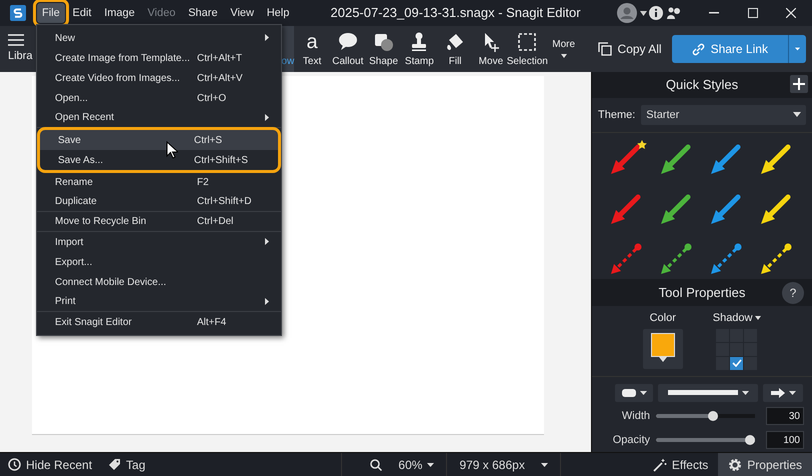 Image resolution: width=812 pixels, height=476 pixels. I want to click on menu-item: Rename F2, so click(159, 182).